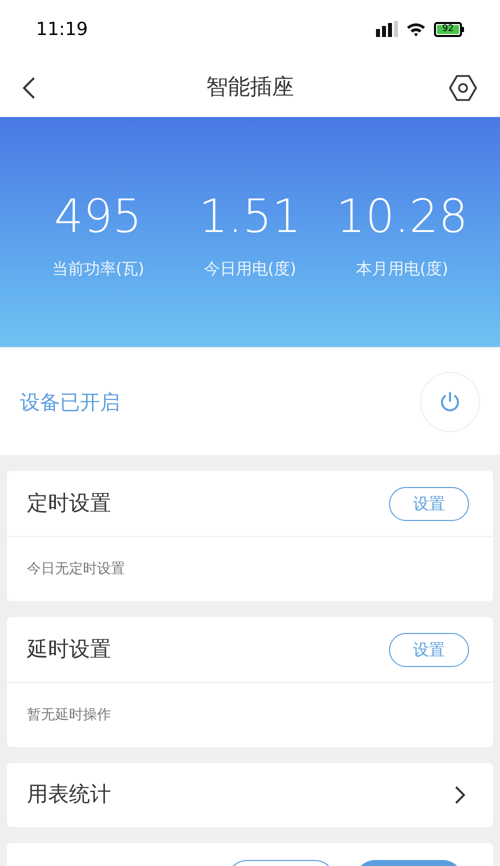 Image resolution: width=500 pixels, height=866 pixels. Describe the element at coordinates (402, 269) in the screenshot. I see `stat-label: 本月用电(度)` at that location.